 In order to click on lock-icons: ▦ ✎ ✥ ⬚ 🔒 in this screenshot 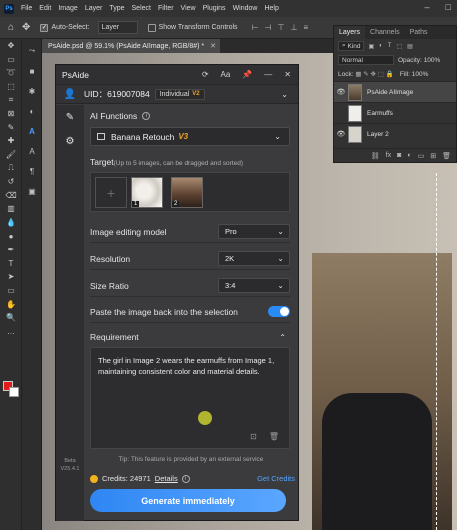, I will do `click(374, 74)`.